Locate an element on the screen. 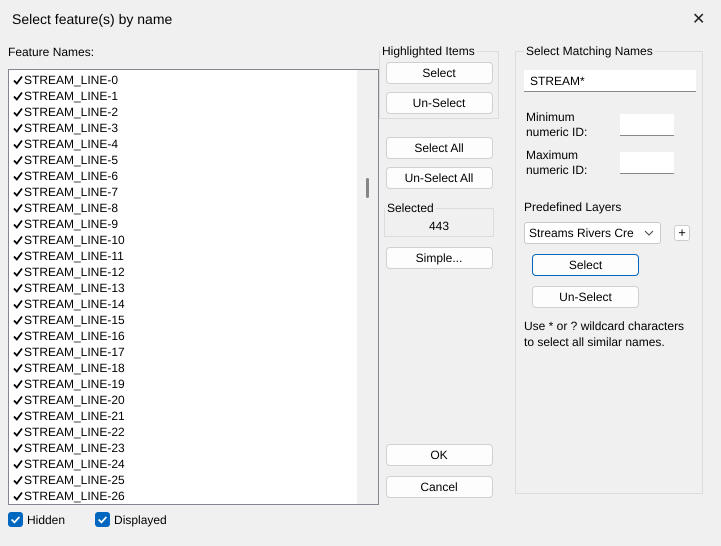 Image resolution: width=721 pixels, height=546 pixels. list-item: STREAM_LINE-4 is located at coordinates (63, 144).